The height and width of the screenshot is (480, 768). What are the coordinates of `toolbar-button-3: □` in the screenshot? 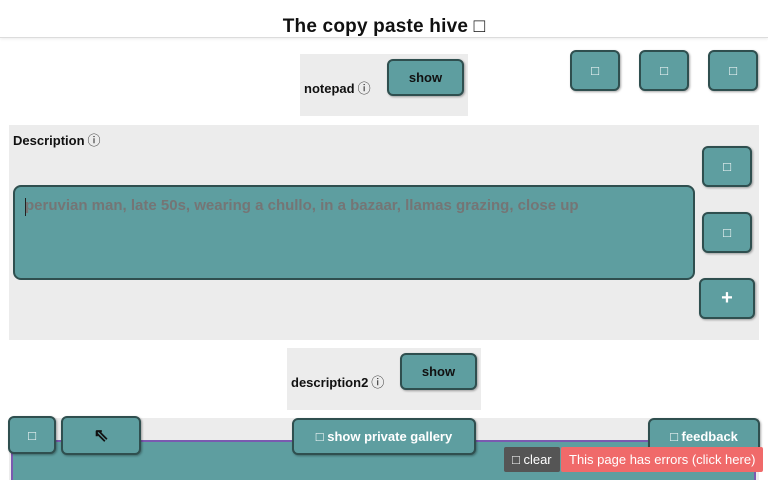 It's located at (733, 70).